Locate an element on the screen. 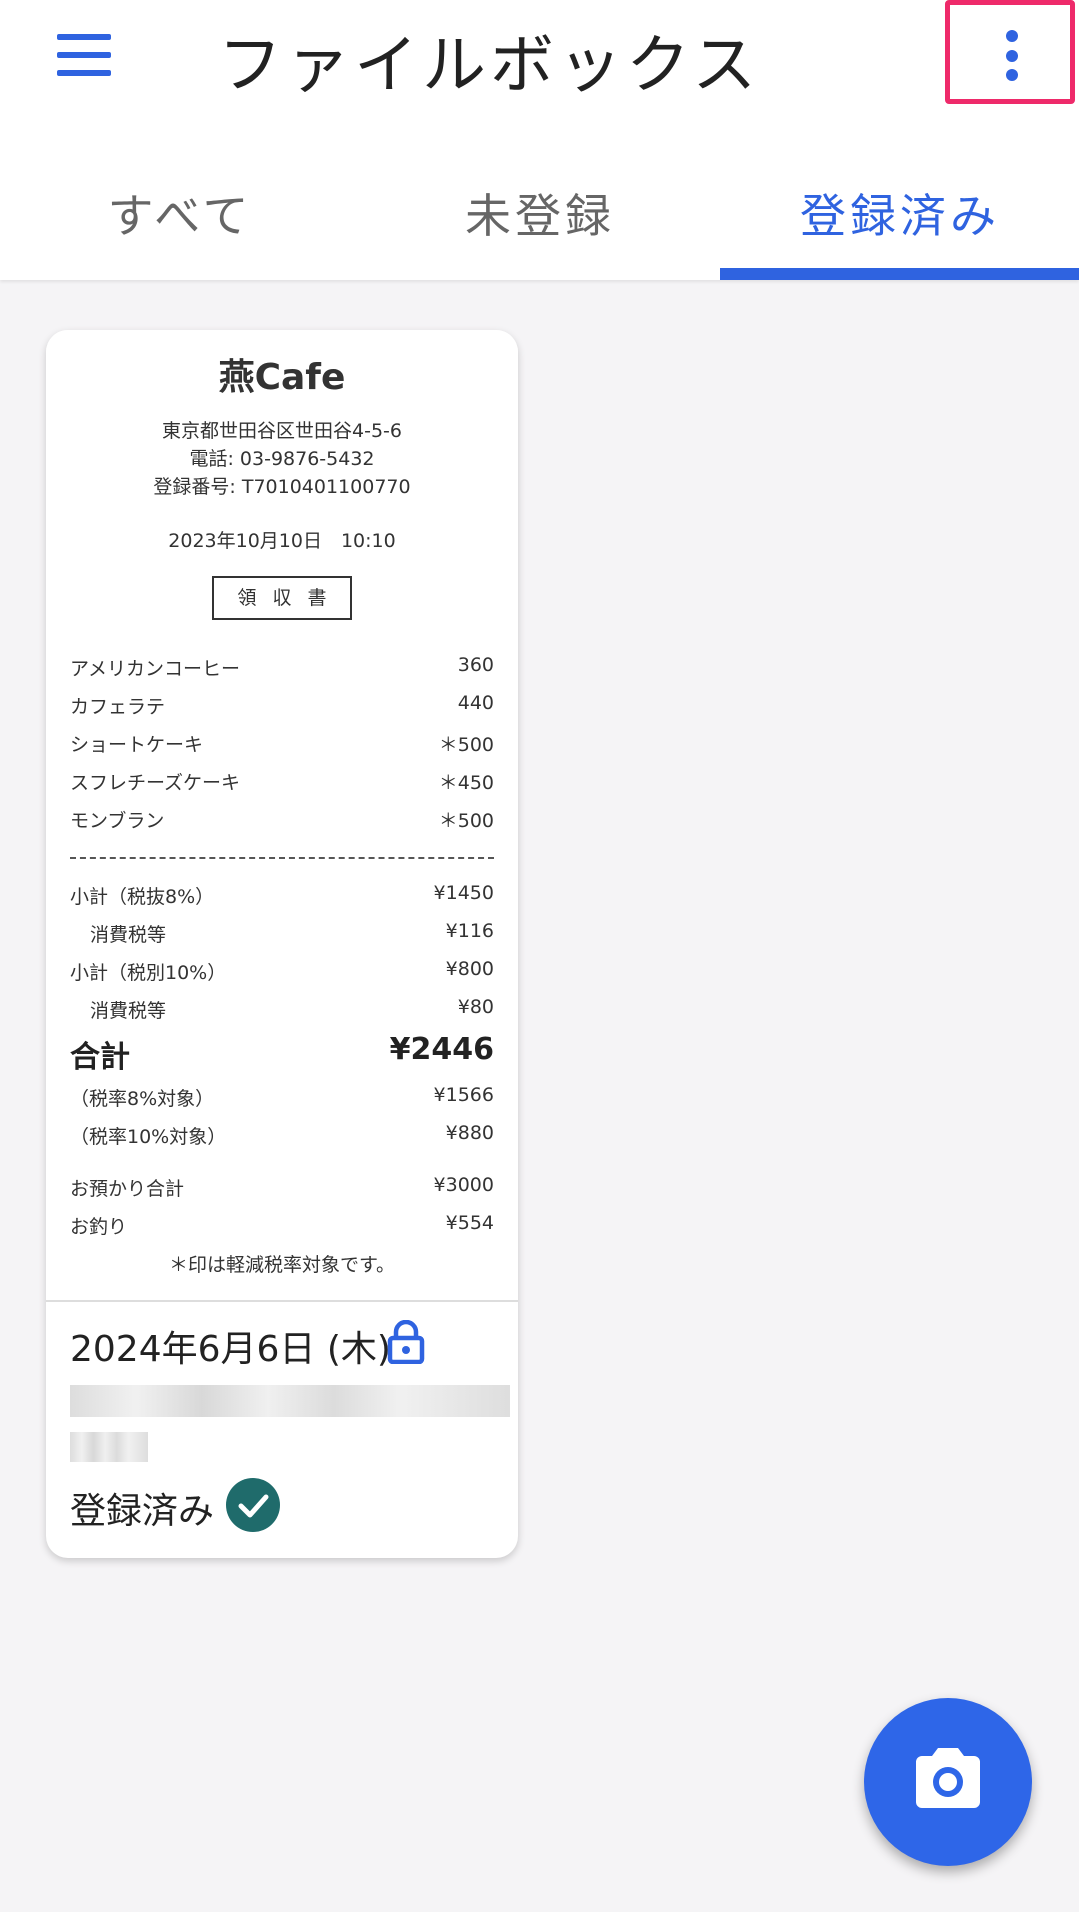 This screenshot has width=1079, height=1912. receipt-item: アメリカンコーヒー 360 is located at coordinates (282, 667).